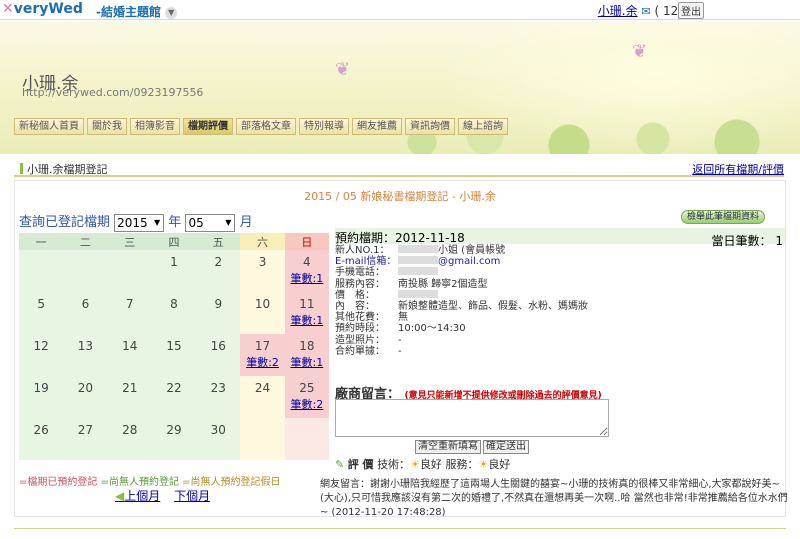  Describe the element at coordinates (129, 439) in the screenshot. I see `calendar-day: 28` at that location.